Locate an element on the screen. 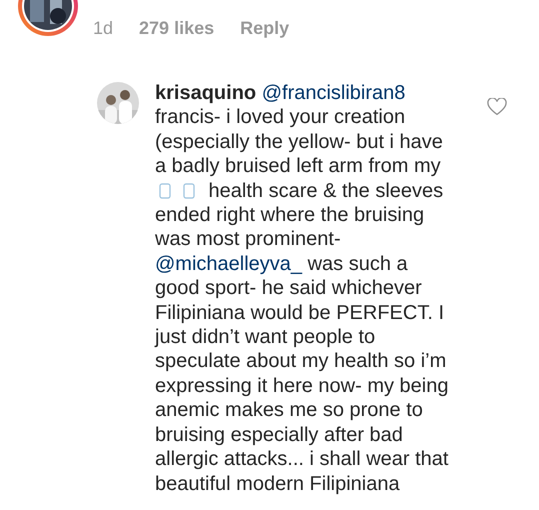  comment-time: 1d is located at coordinates (103, 28).